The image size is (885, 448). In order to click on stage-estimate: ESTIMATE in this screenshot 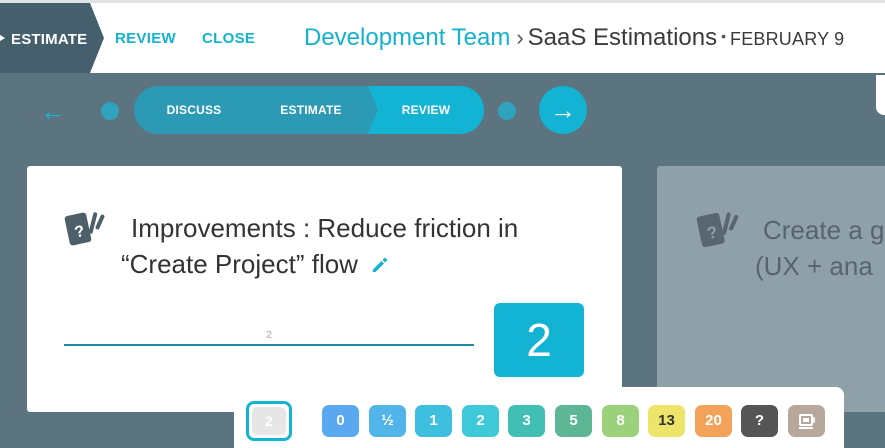, I will do `click(311, 110)`.